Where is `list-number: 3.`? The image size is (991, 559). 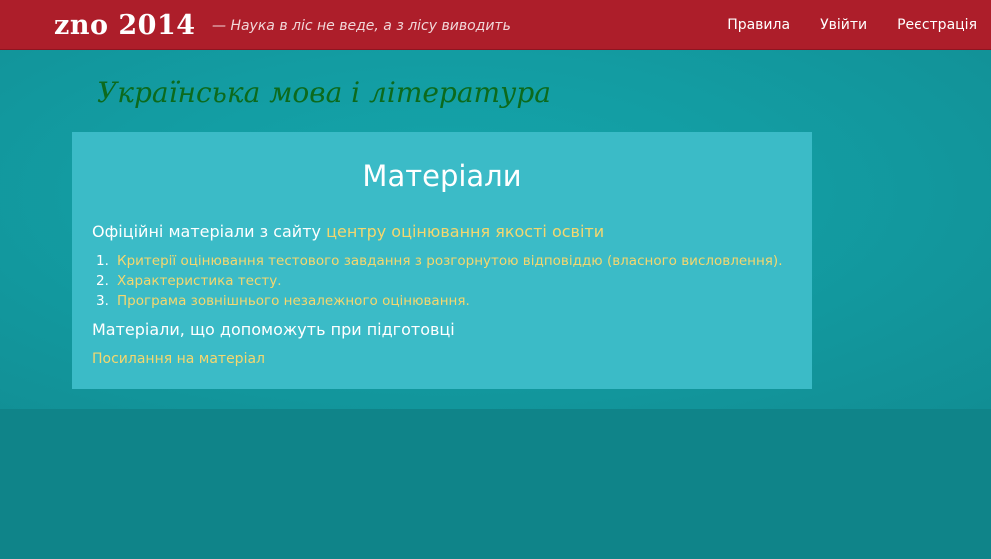 list-number: 3. is located at coordinates (102, 301).